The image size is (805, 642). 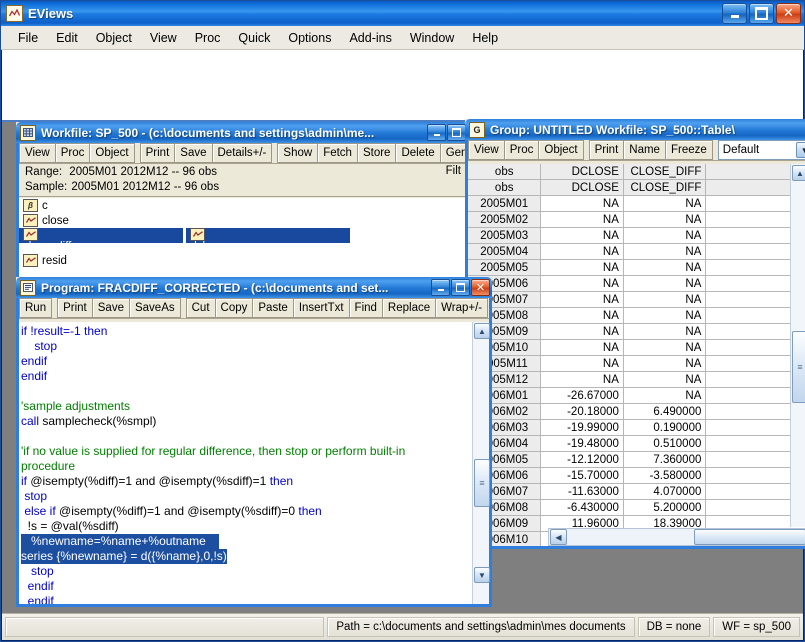 What do you see at coordinates (338, 153) in the screenshot?
I see `workfile-fetch-button: Fetch` at bounding box center [338, 153].